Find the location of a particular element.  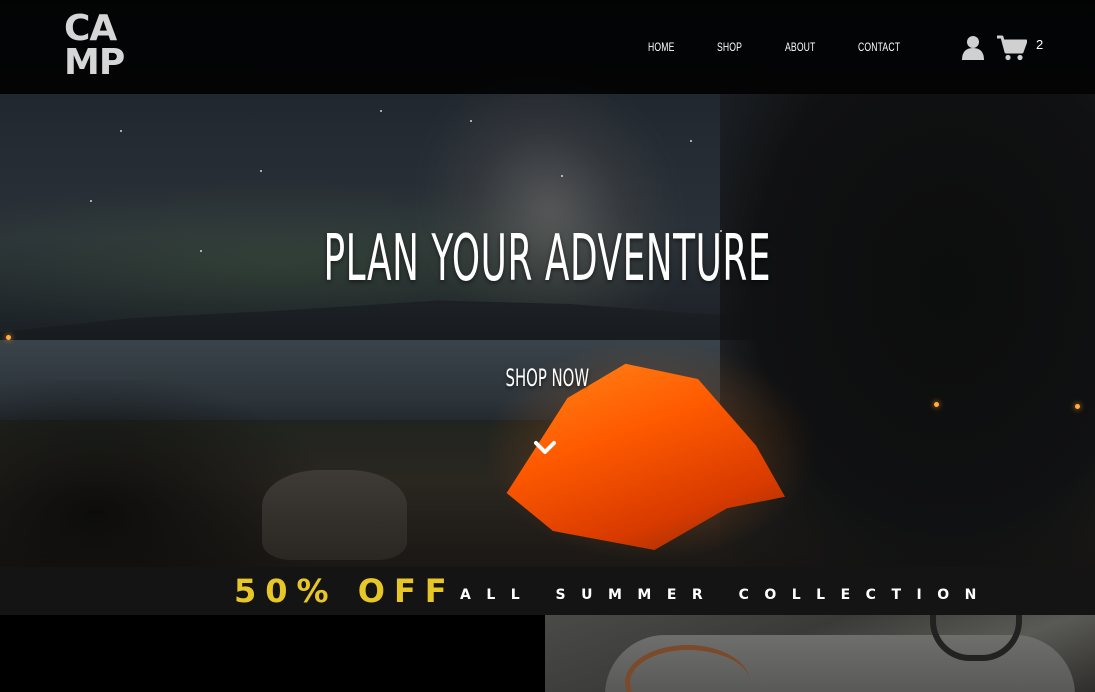

promo-subline: ALL SUMMER COLLECTION is located at coordinates (726, 595).